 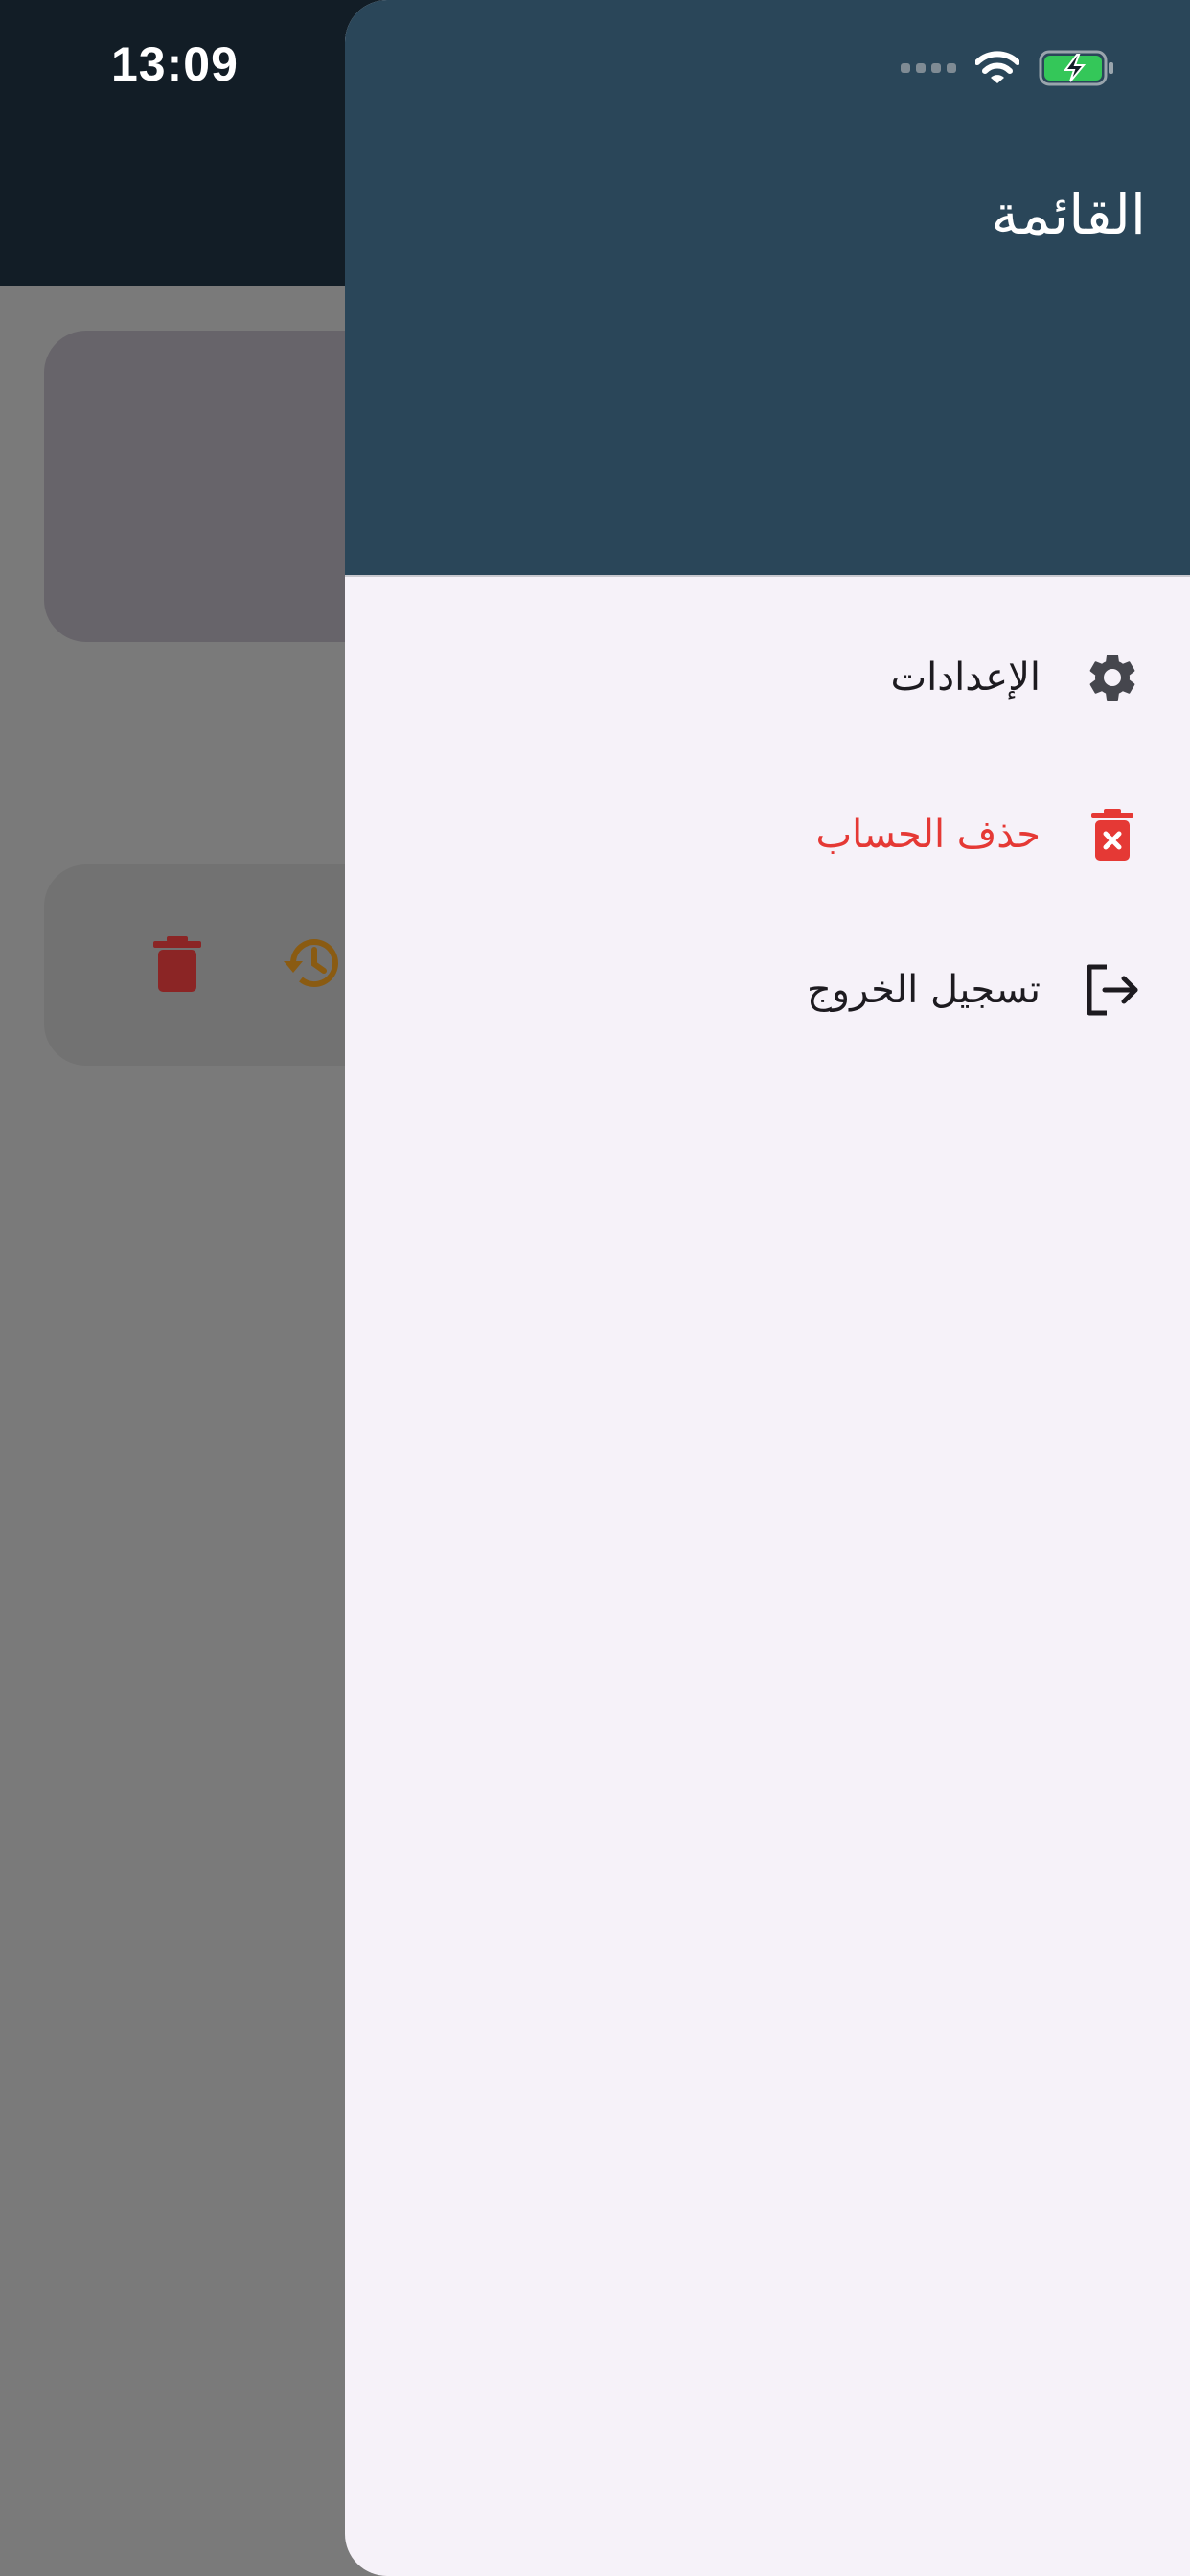 What do you see at coordinates (771, 677) in the screenshot?
I see `drawer-item-settings: الإعدادات` at bounding box center [771, 677].